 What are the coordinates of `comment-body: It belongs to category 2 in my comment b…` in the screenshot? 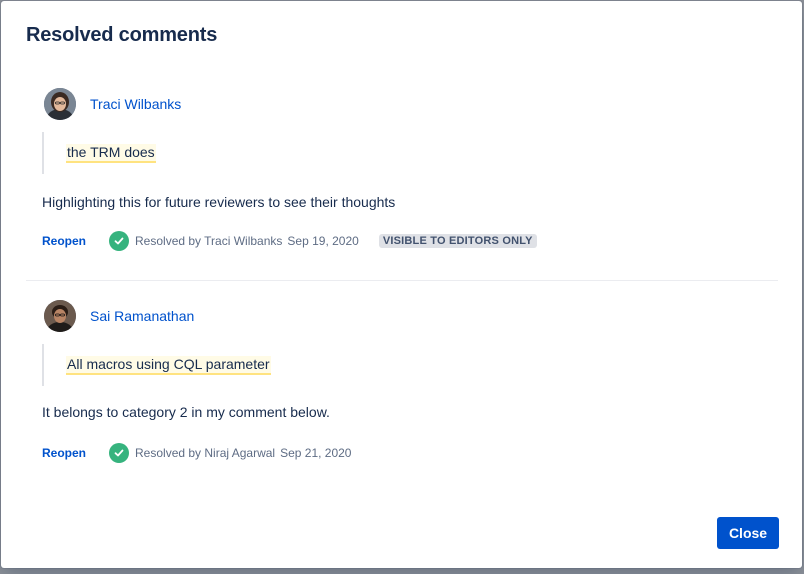 It's located at (186, 412).